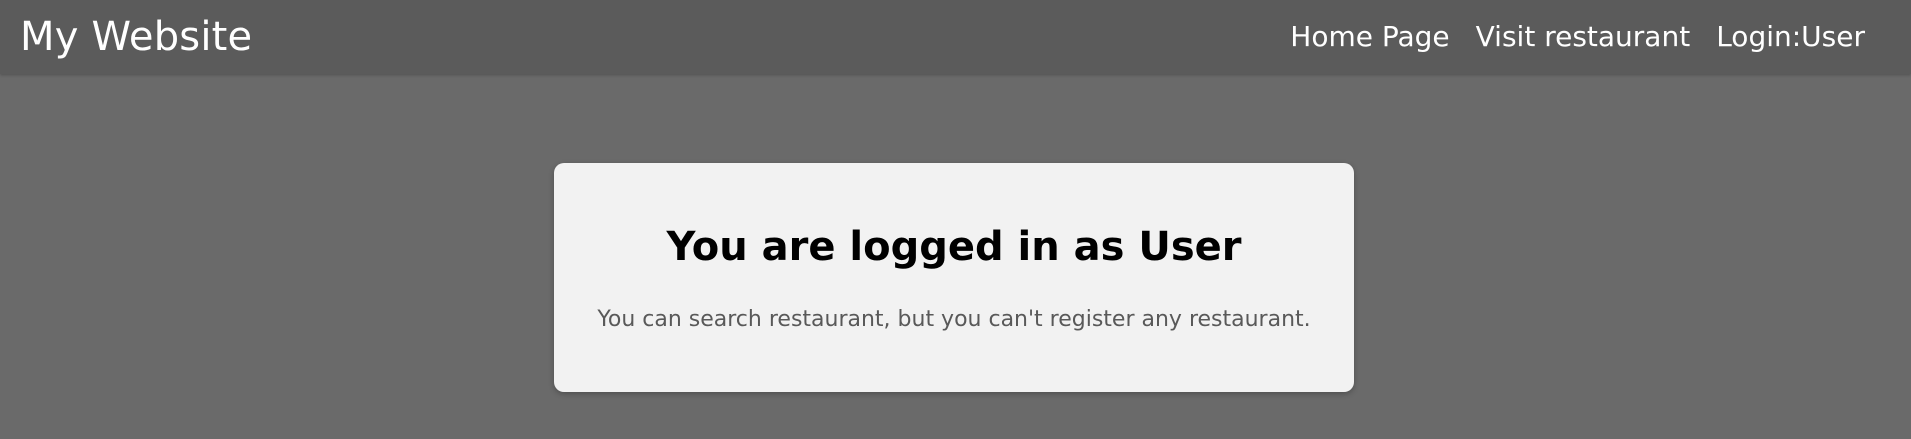 The width and height of the screenshot is (1911, 439). Describe the element at coordinates (1790, 37) in the screenshot. I see `nav-login-user-link: Login:User` at that location.